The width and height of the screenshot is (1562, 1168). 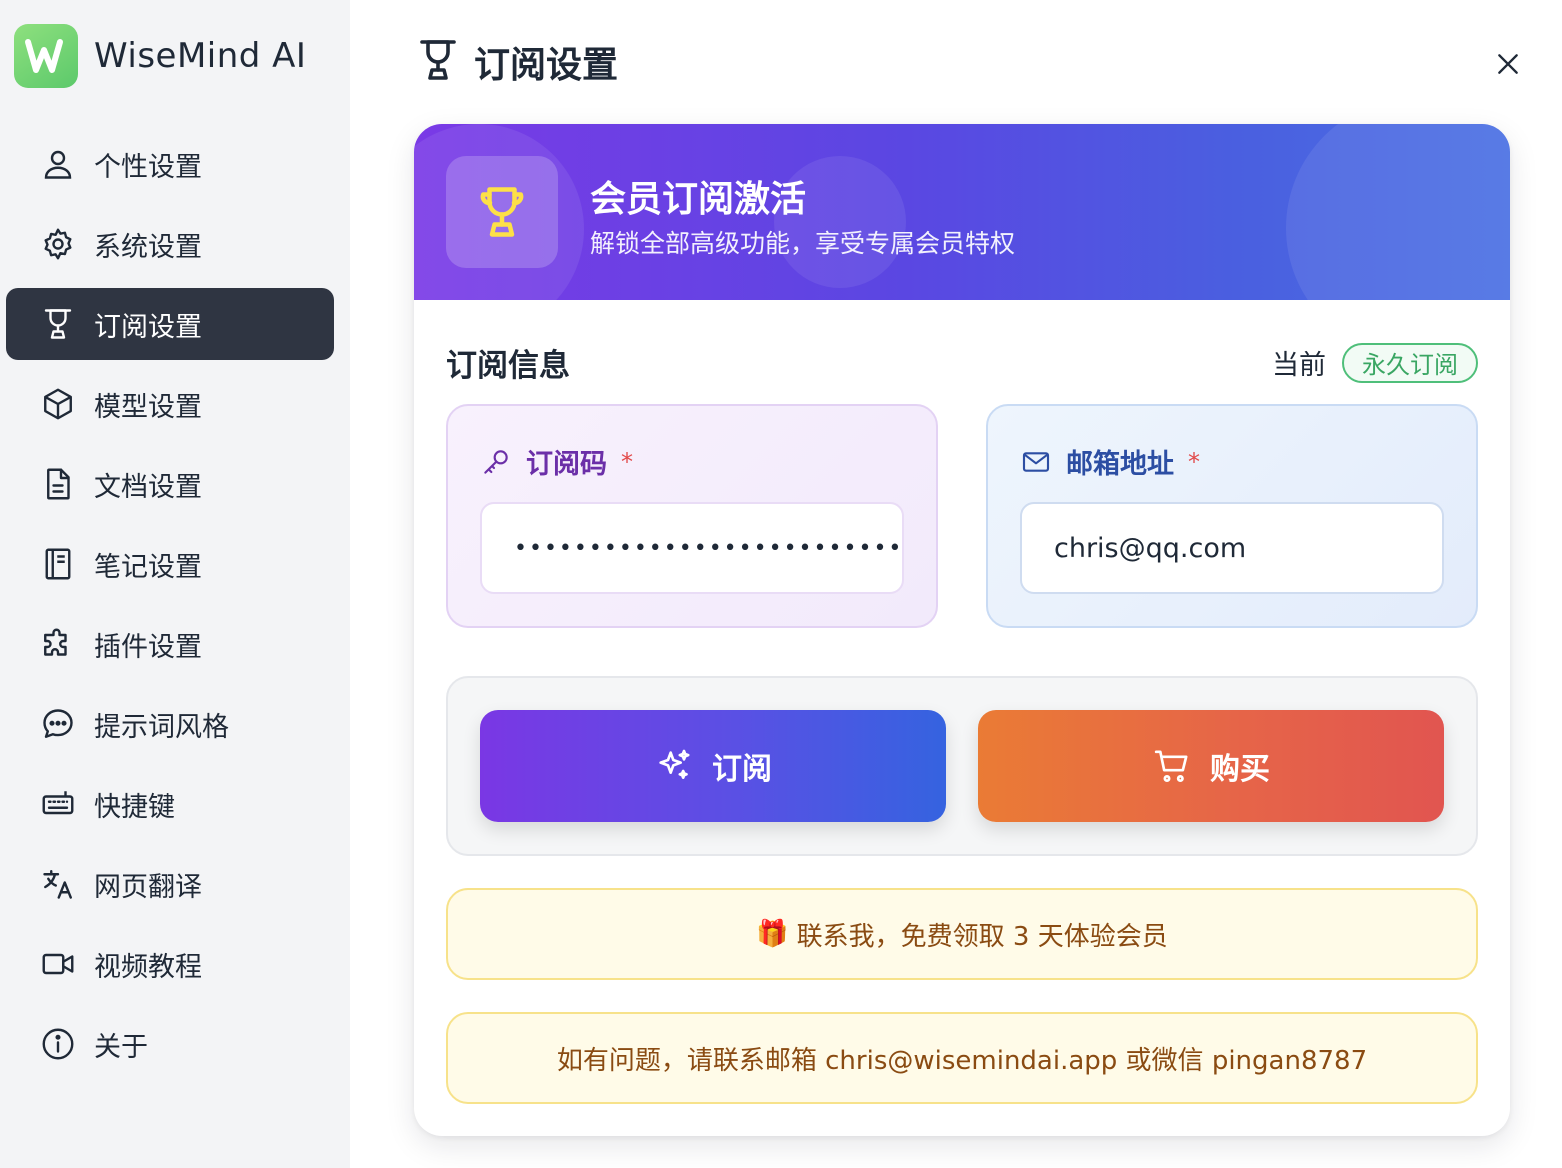 I want to click on sidebar-item-prompt-style: 提示词风格, so click(x=170, y=724).